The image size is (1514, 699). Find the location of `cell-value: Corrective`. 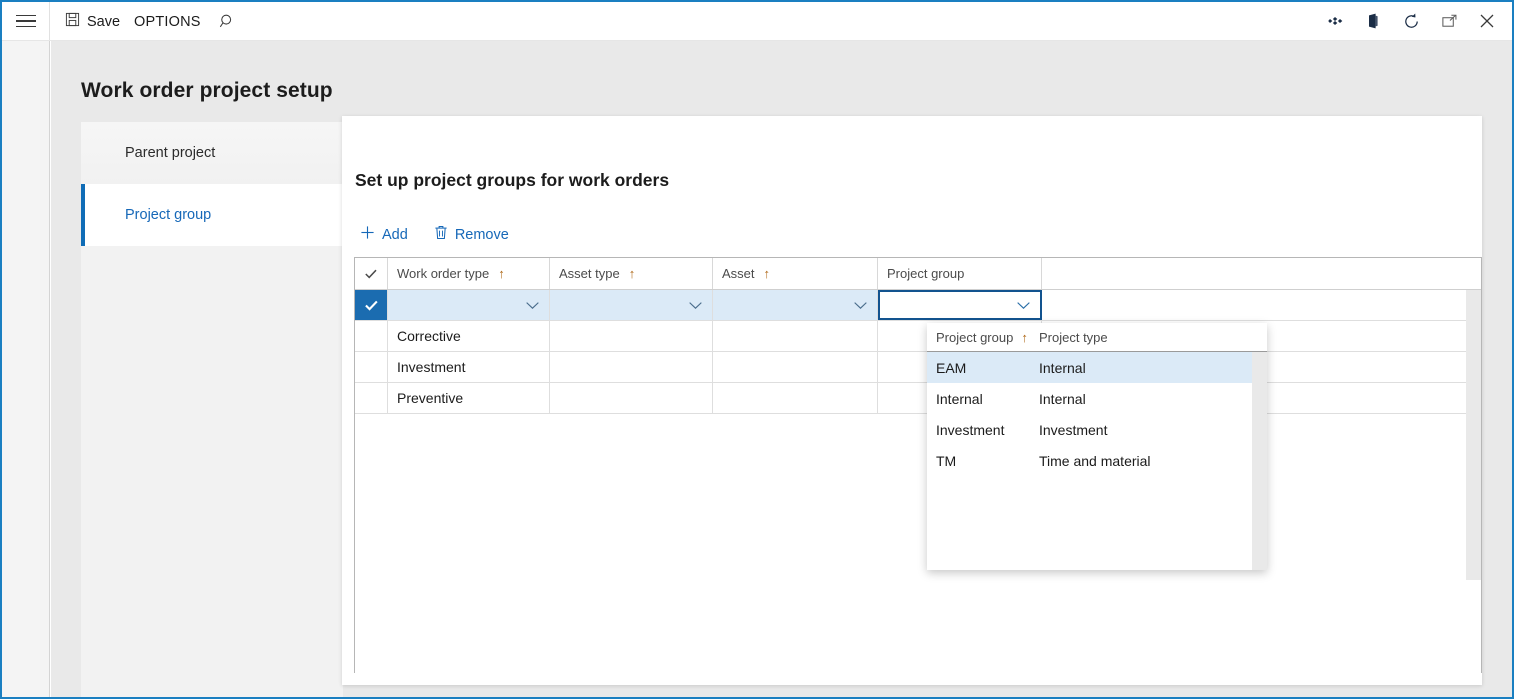

cell-value: Corrective is located at coordinates (429, 336).